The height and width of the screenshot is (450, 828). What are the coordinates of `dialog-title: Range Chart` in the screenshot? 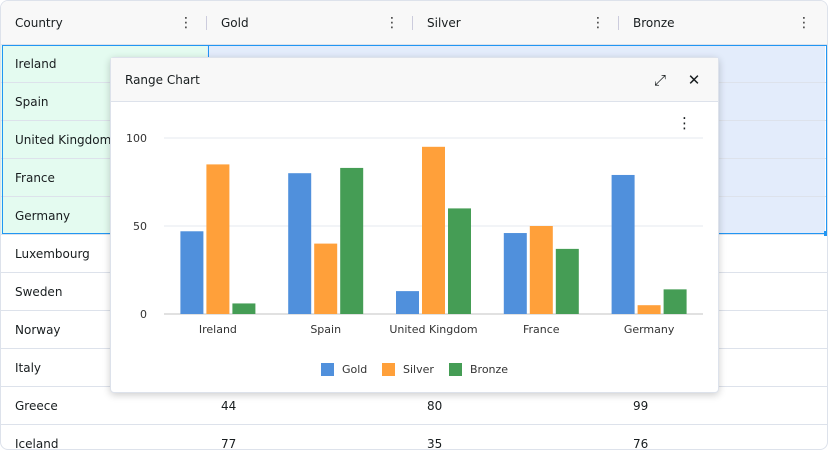 It's located at (162, 79).